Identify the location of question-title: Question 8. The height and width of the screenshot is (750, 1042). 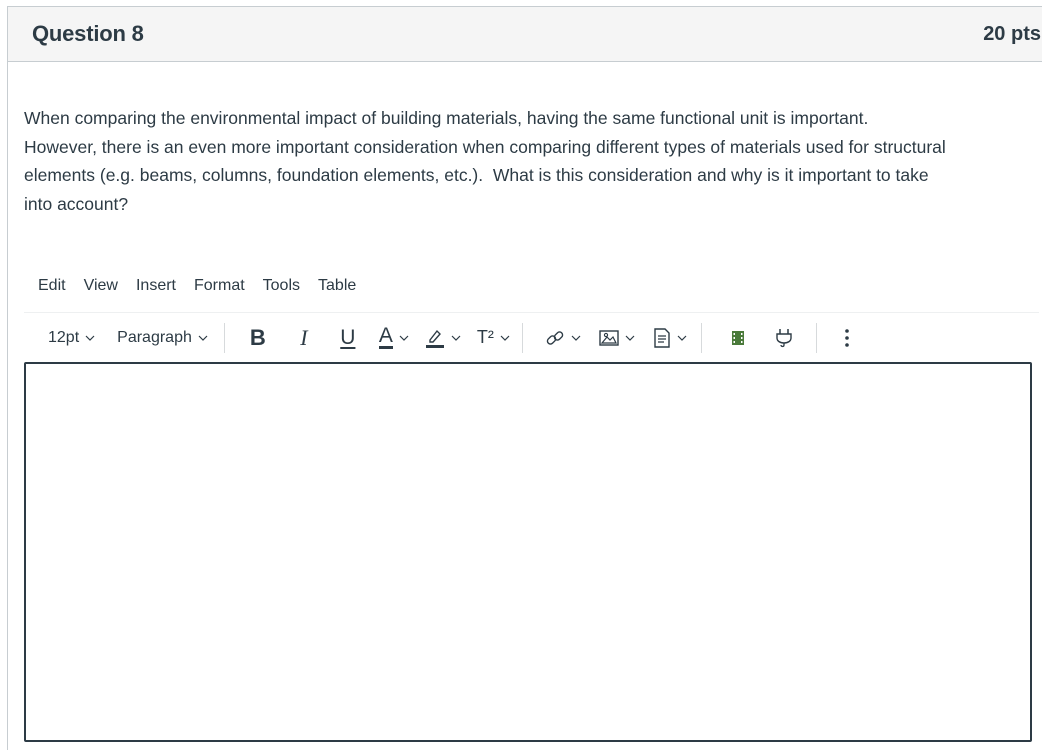
(88, 33).